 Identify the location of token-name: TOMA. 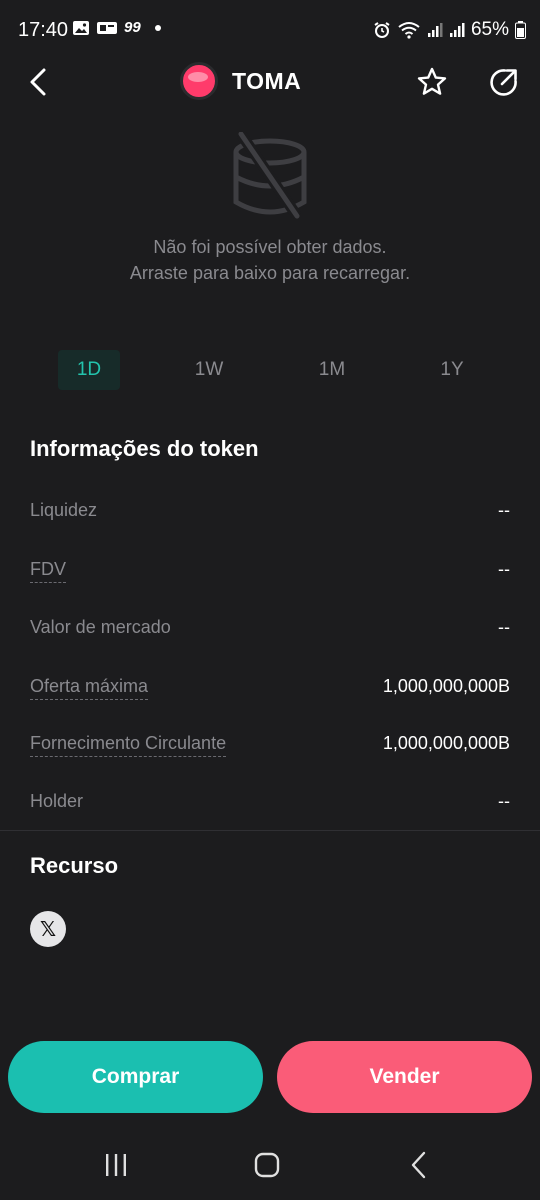
(267, 80).